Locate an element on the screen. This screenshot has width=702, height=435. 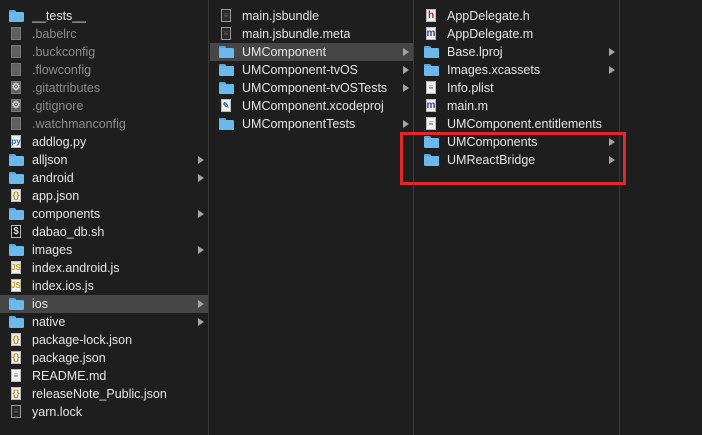
file-row: $ dabao_db.sh is located at coordinates (104, 232).